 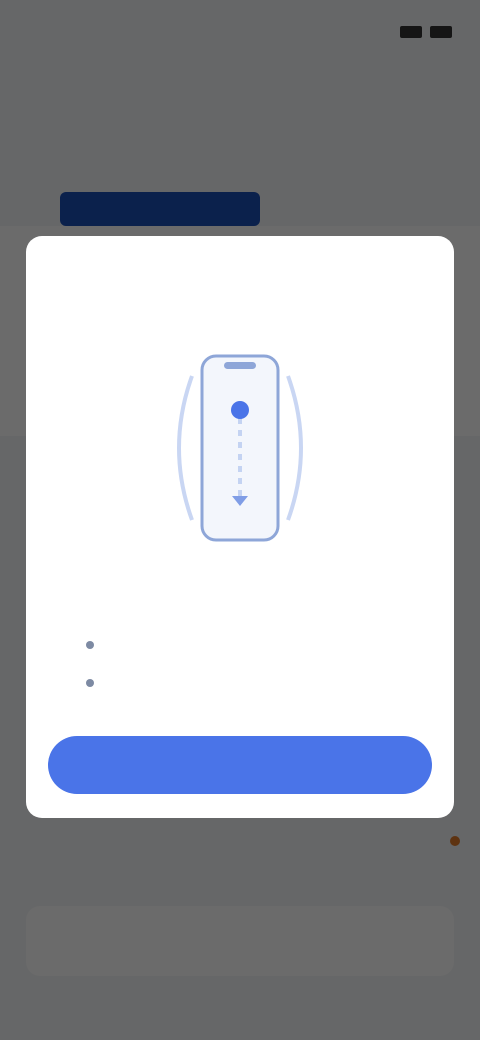 I want to click on phone-swipe-icon, so click(x=240, y=448).